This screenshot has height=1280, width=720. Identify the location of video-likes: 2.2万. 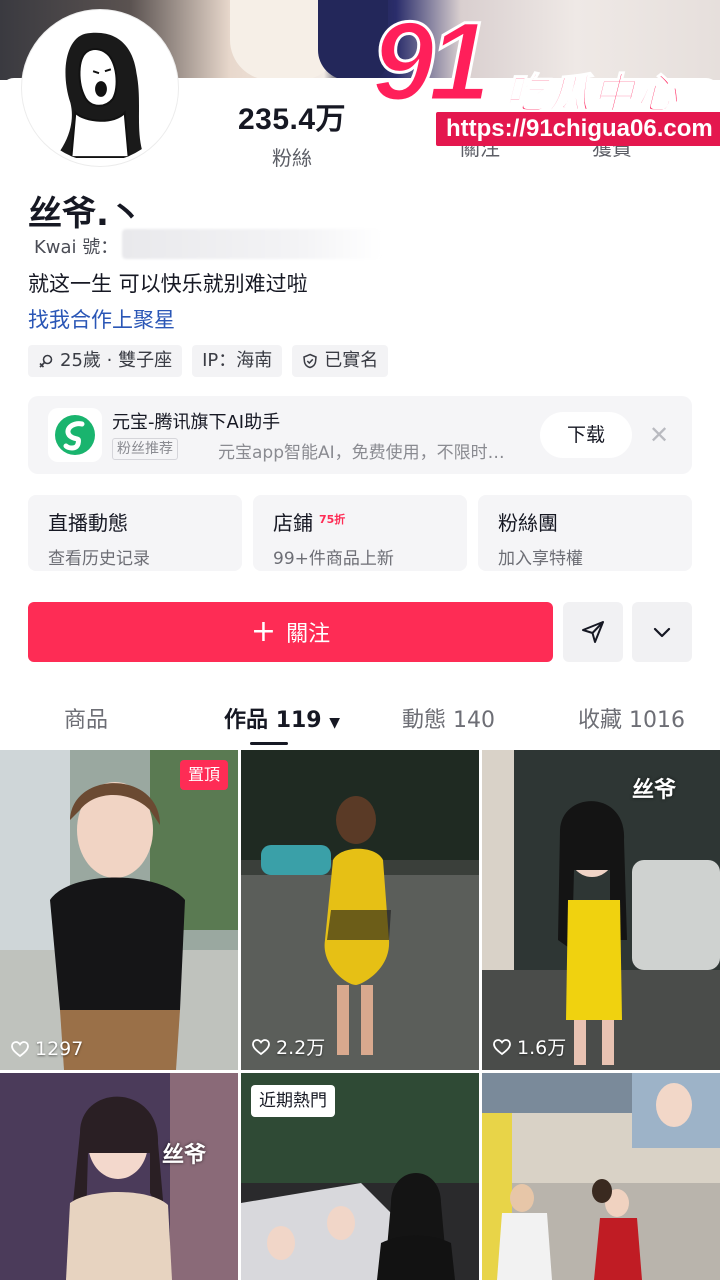
(288, 1046).